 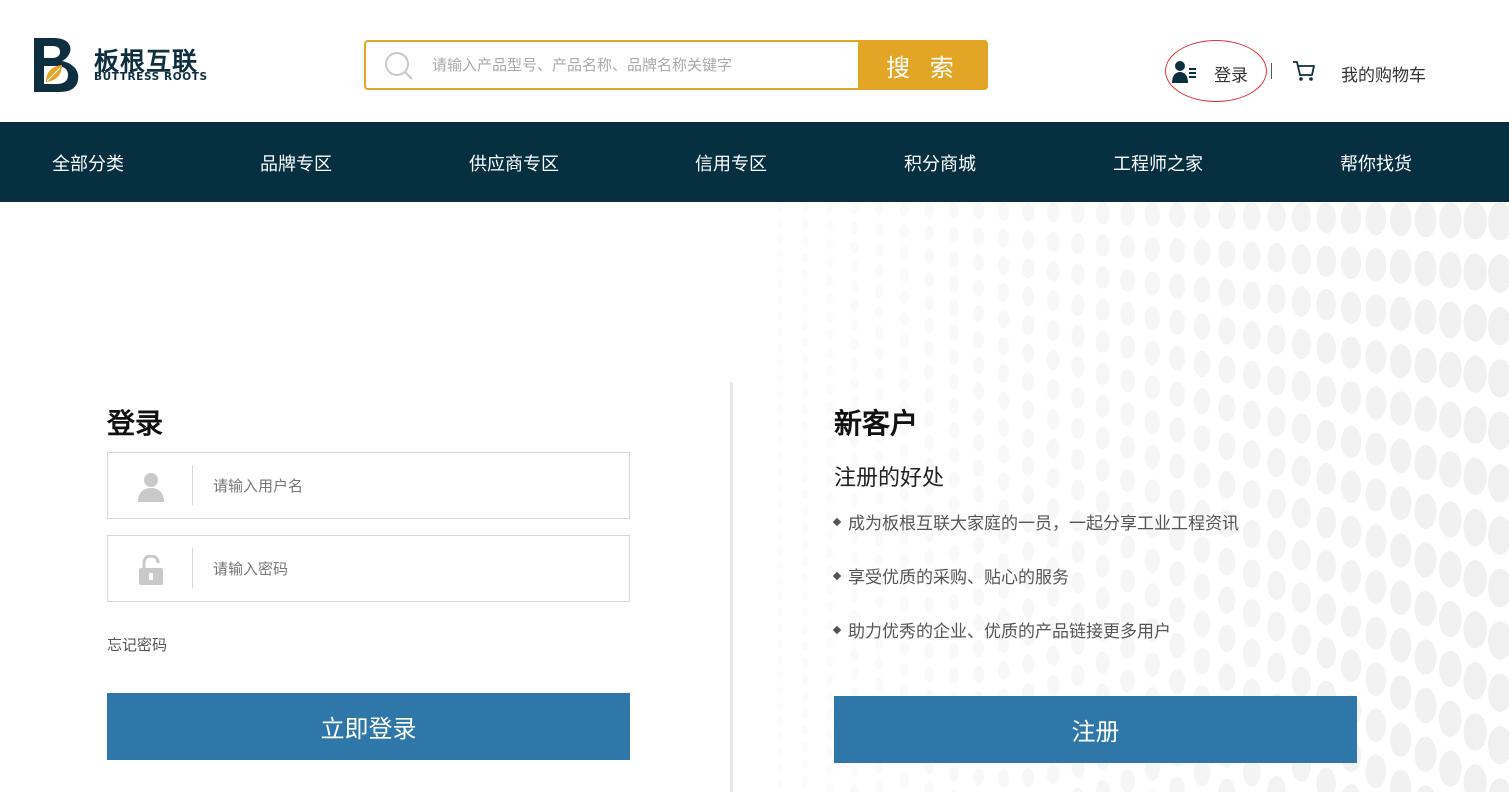 I want to click on nav-item-points-mall: 积分商城, so click(x=940, y=163).